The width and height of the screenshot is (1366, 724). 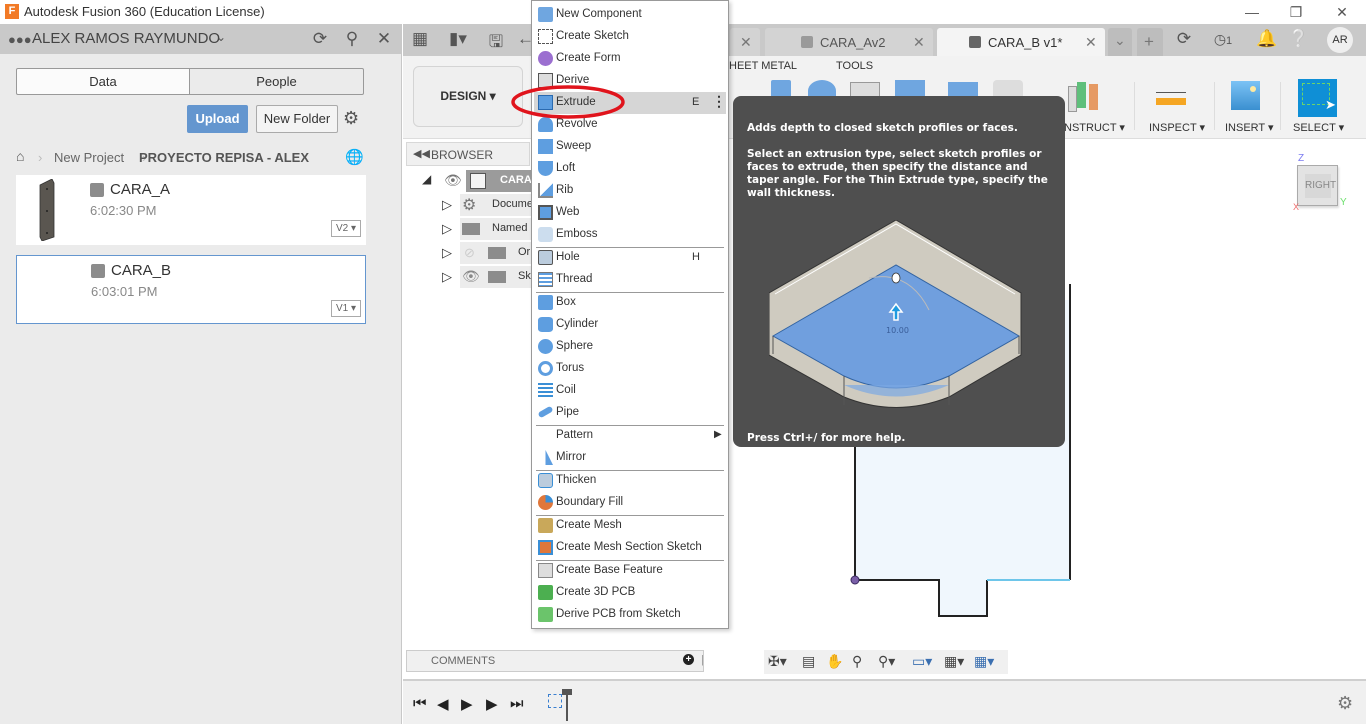 What do you see at coordinates (630, 169) in the screenshot?
I see `menu-item-loft: Loft` at bounding box center [630, 169].